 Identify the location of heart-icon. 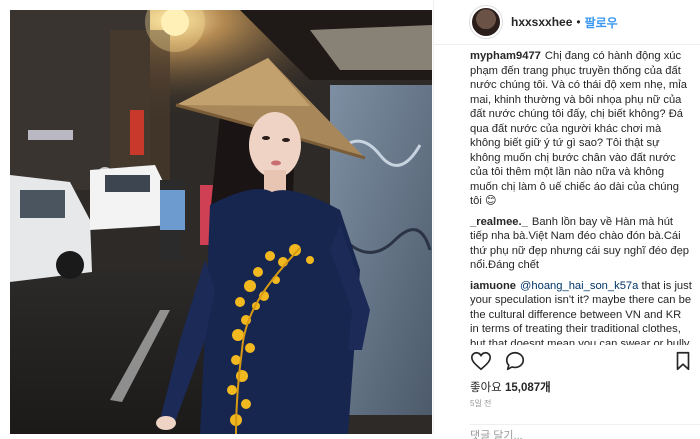
(481, 361).